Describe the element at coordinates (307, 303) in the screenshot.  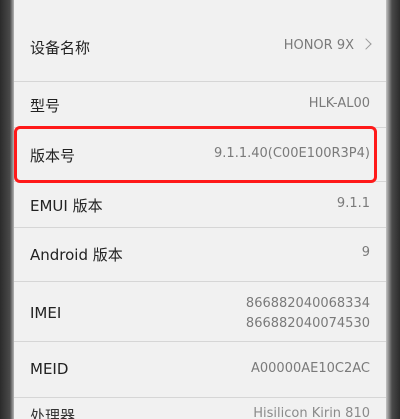
I see `imei-value-1: 866882040068334` at that location.